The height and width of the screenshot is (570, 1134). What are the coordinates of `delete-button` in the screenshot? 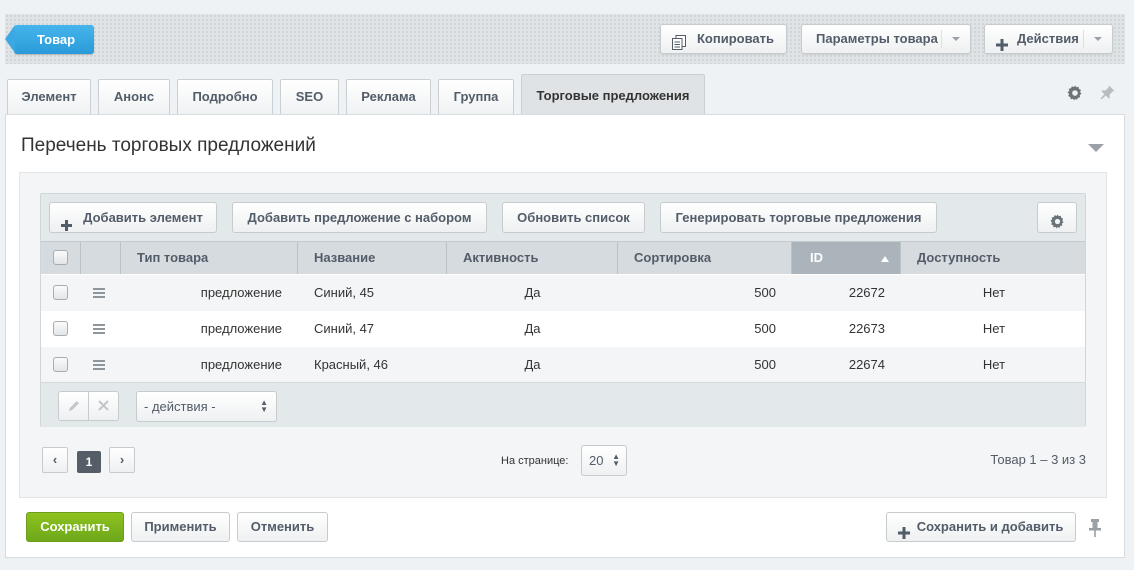 It's located at (103, 406).